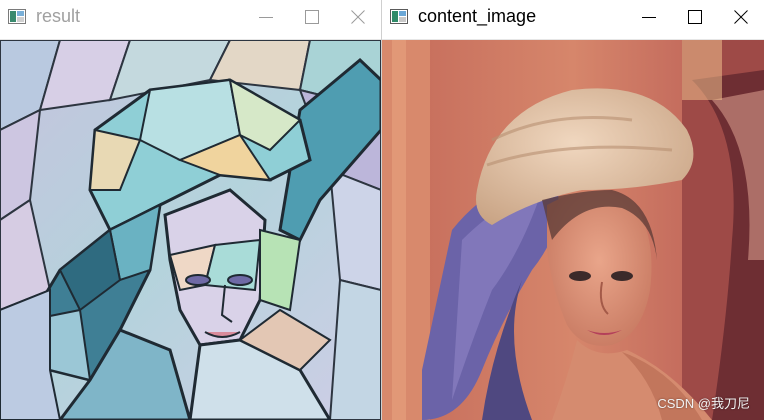 The width and height of the screenshot is (764, 420). I want to click on result-titlebar: result, so click(190, 16).